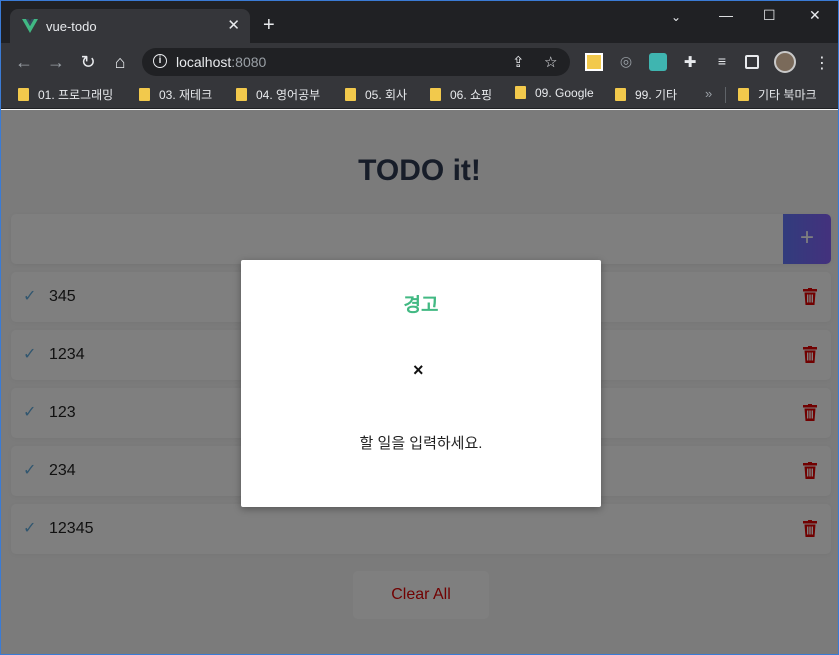 The image size is (839, 655). What do you see at coordinates (88, 62) in the screenshot?
I see `reload-icon: ↻` at bounding box center [88, 62].